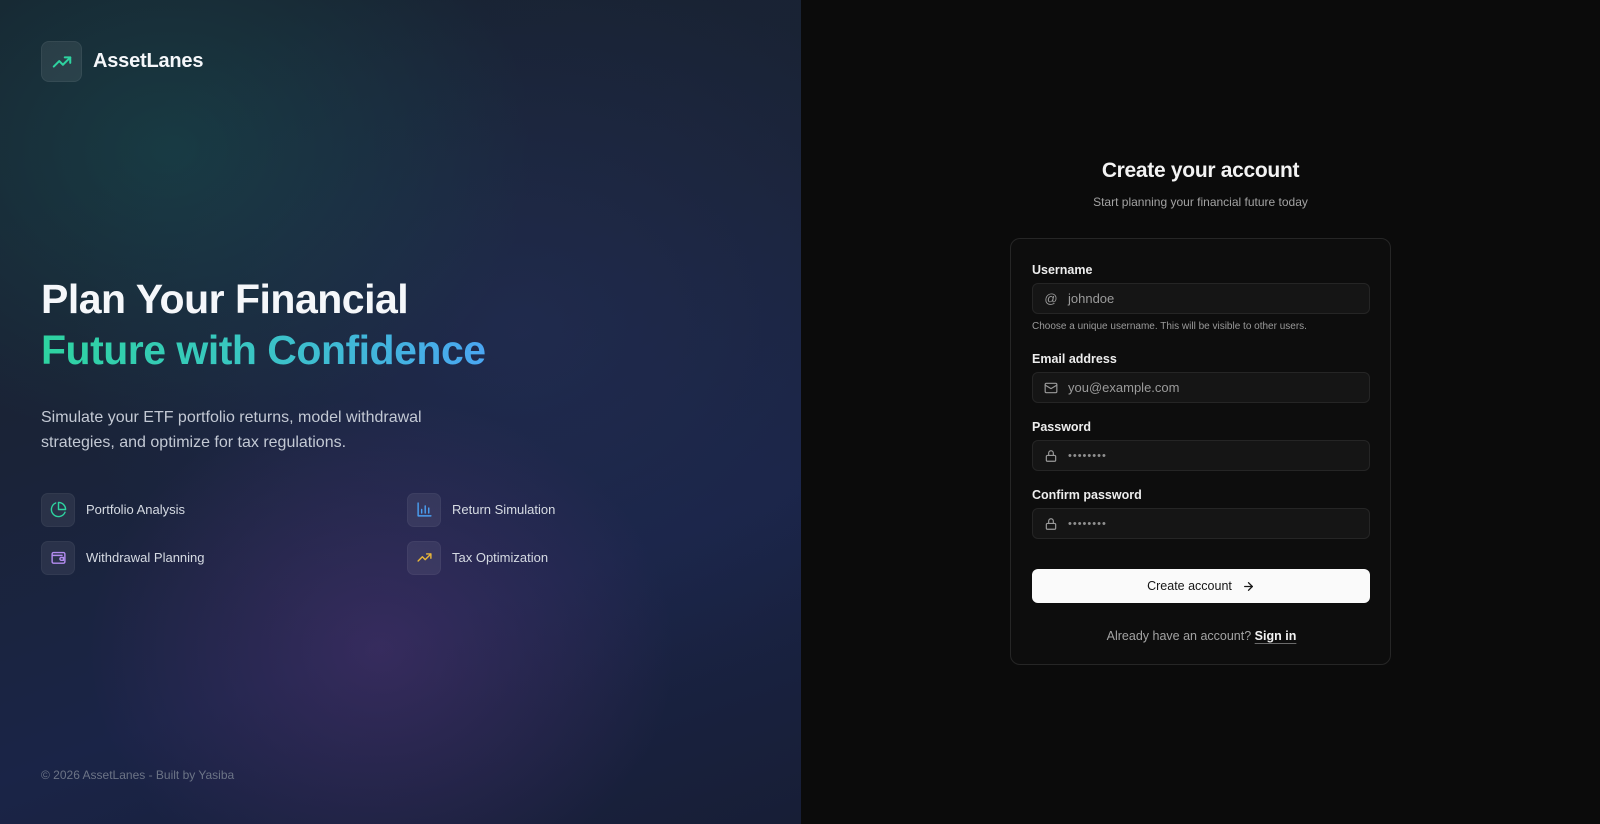  What do you see at coordinates (1201, 298) in the screenshot?
I see `username-input: @ johndoe` at bounding box center [1201, 298].